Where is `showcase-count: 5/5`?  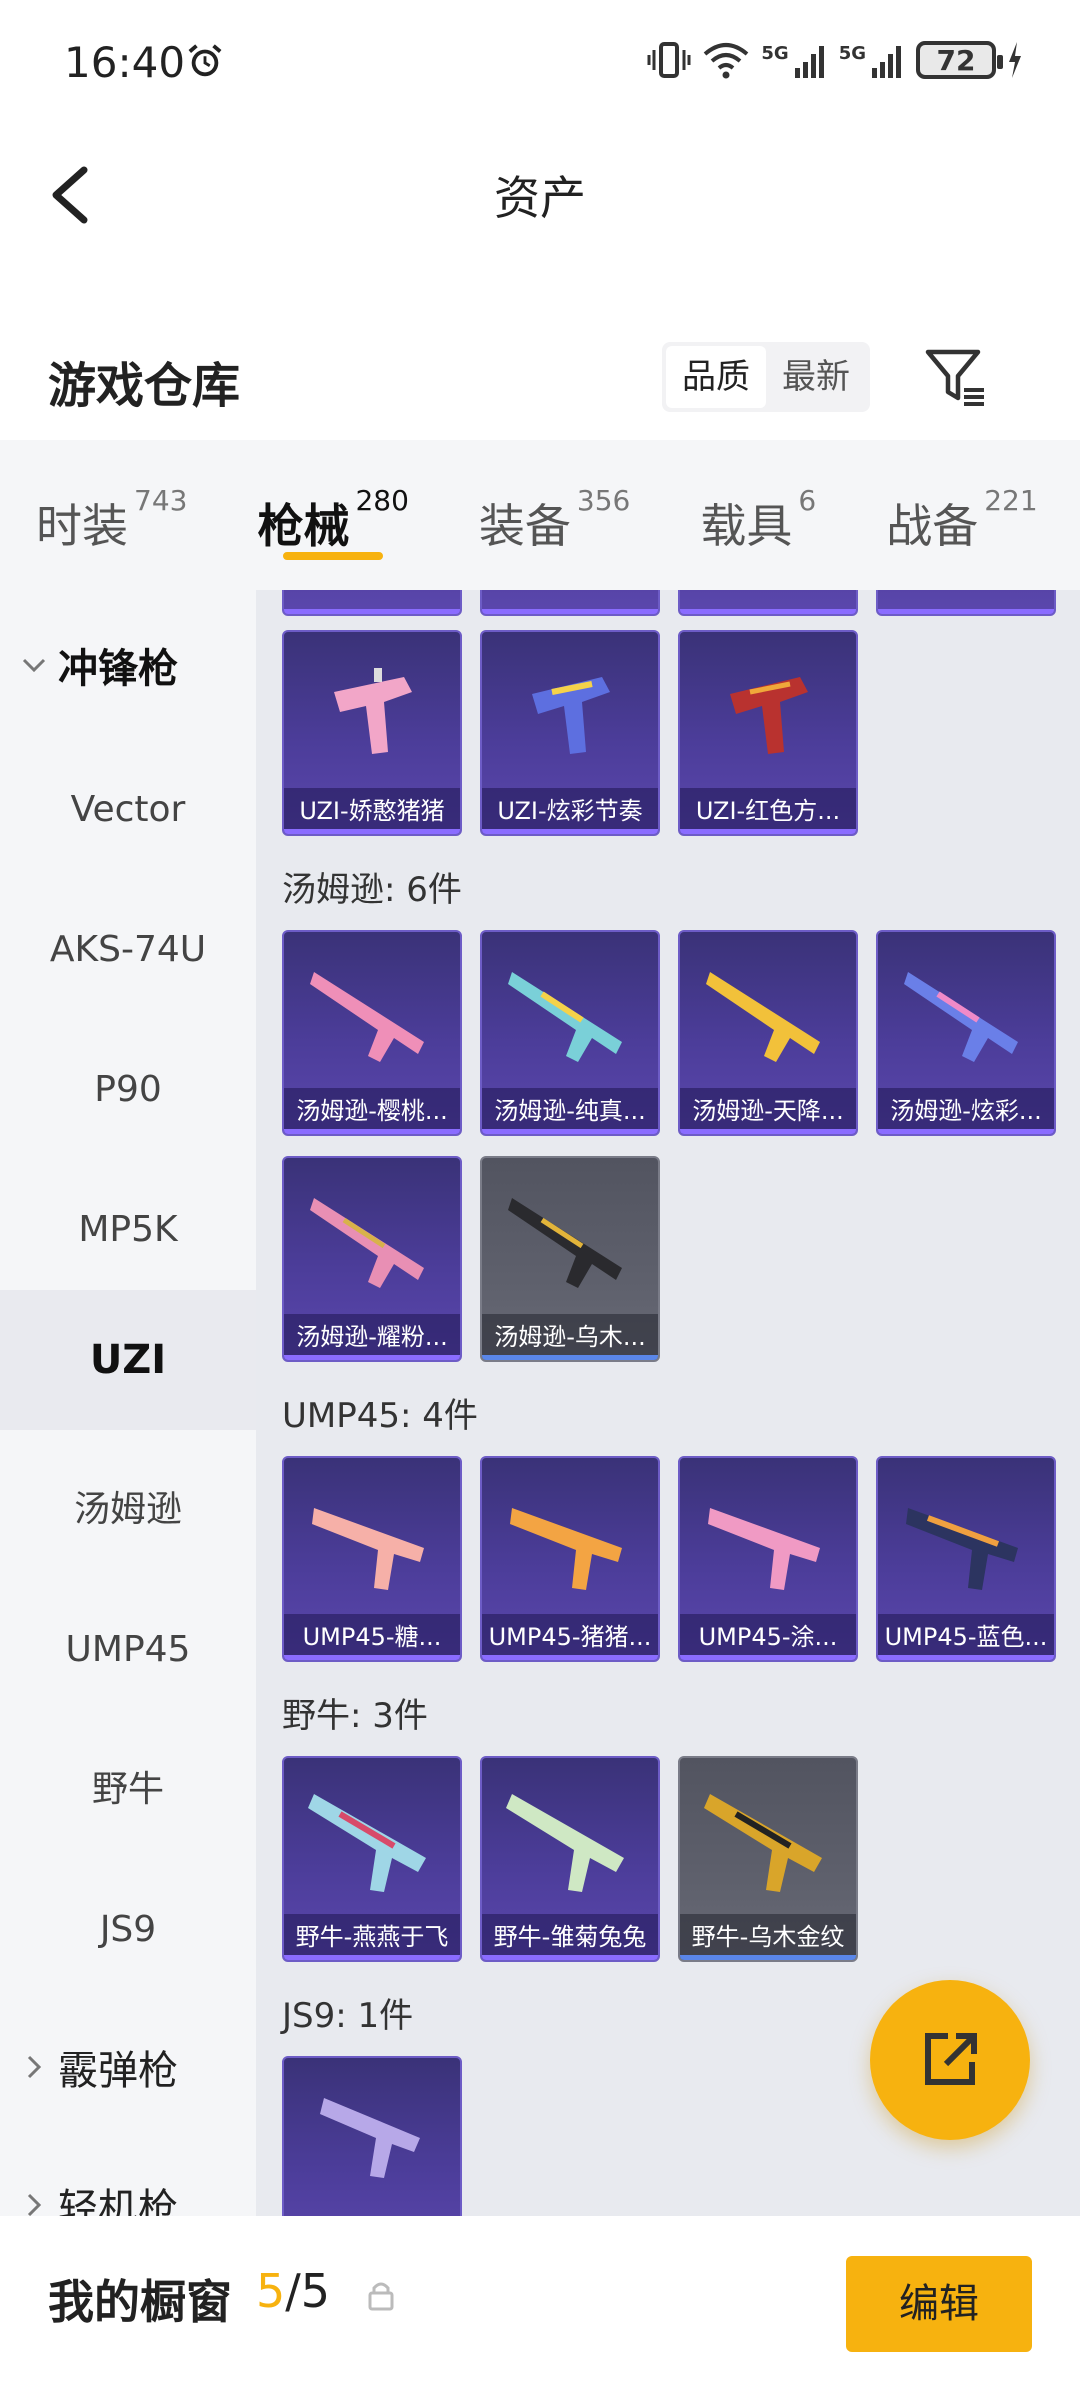 showcase-count: 5/5 is located at coordinates (293, 2291).